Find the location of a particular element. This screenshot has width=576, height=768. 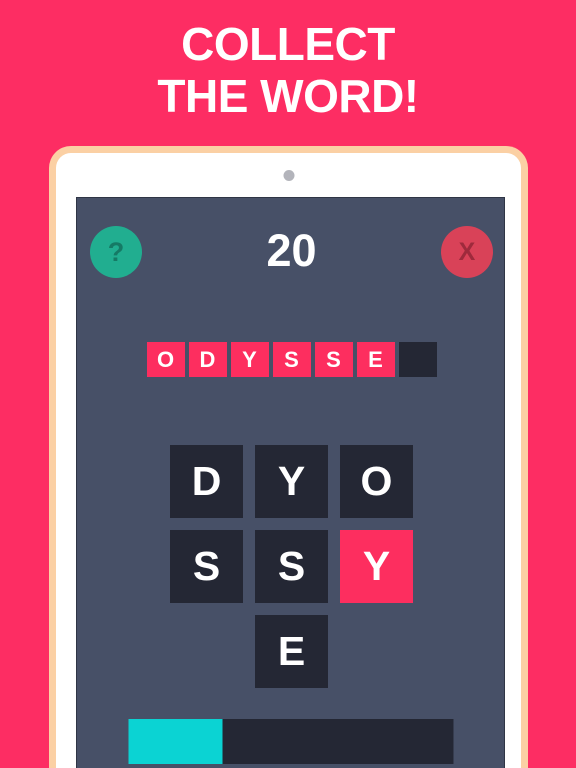

letter-tile: D is located at coordinates (206, 481).